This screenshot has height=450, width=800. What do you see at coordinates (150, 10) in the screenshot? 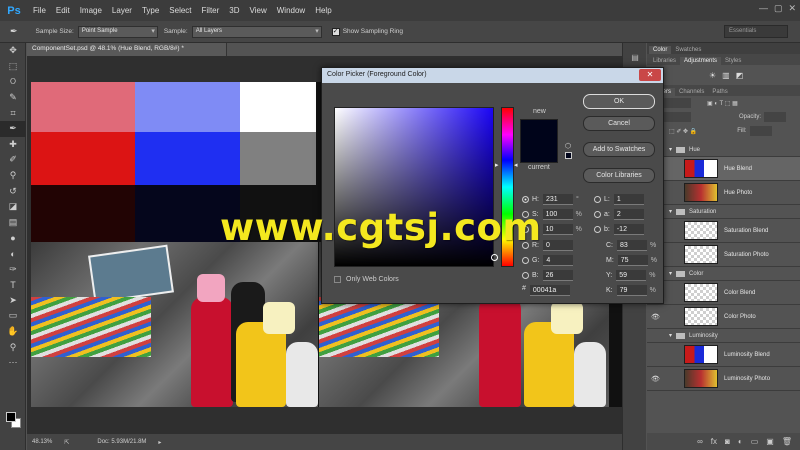
I see `menu-type: Type` at bounding box center [150, 10].